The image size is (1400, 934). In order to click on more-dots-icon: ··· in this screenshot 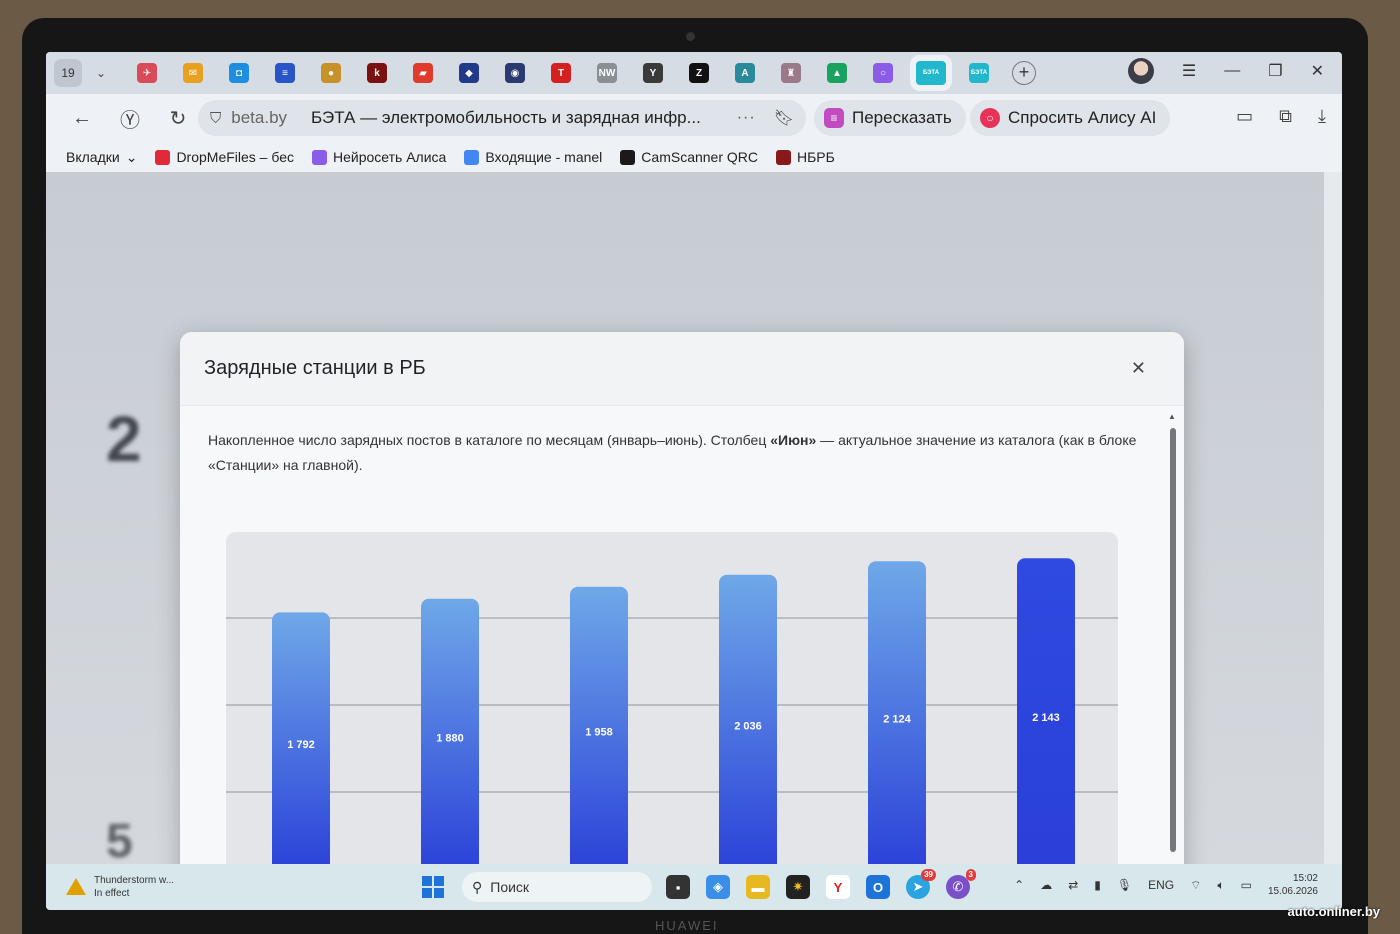, I will do `click(746, 118)`.